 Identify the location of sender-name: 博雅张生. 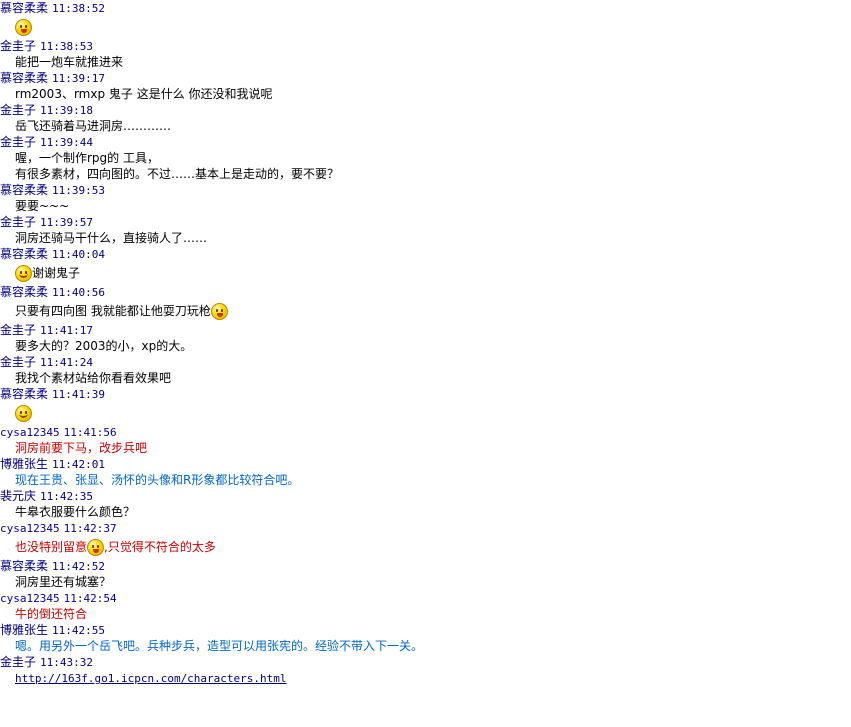
(24, 630).